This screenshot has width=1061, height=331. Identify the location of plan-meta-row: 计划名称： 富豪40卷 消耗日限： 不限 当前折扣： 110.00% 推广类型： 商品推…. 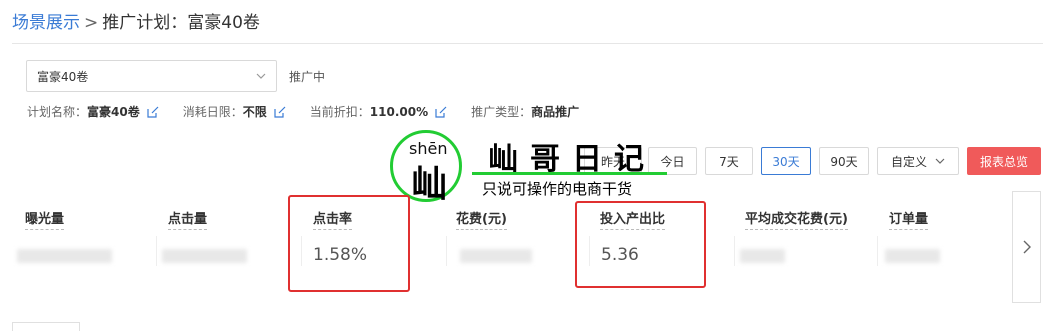
(315, 111).